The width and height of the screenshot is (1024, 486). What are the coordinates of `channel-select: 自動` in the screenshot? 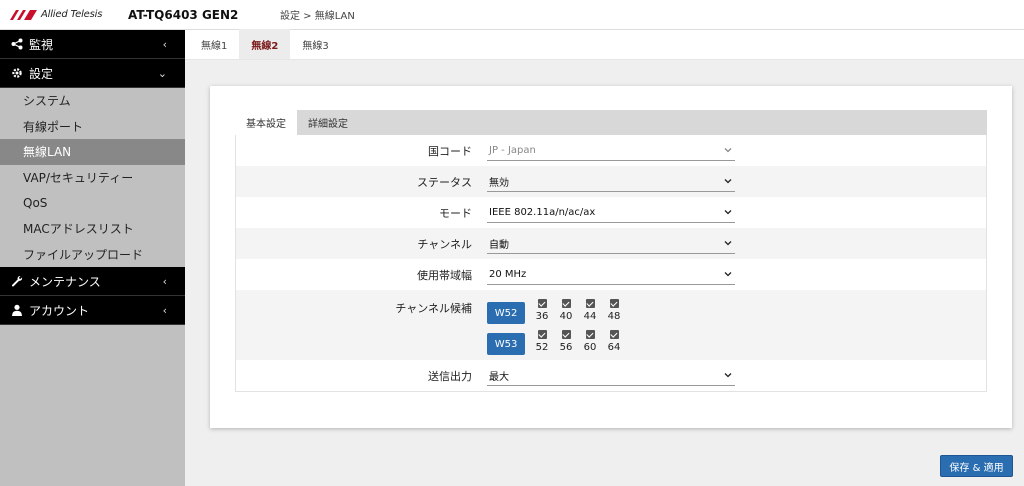 It's located at (611, 244).